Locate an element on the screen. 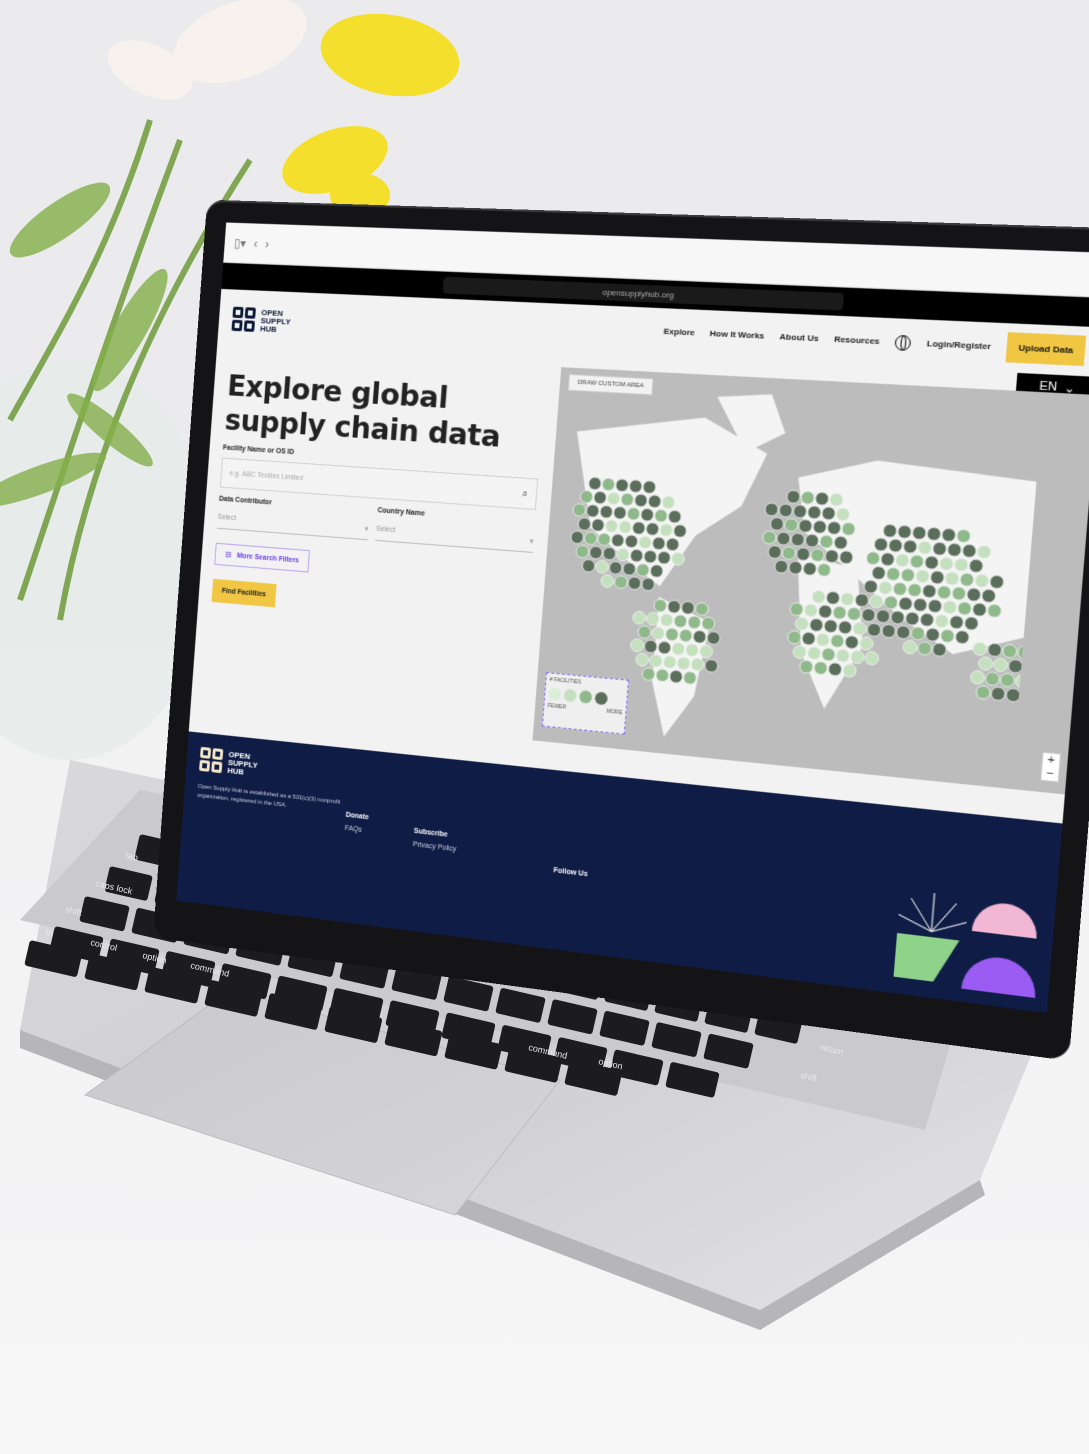  footer-donate-link: Donate is located at coordinates (357, 817).